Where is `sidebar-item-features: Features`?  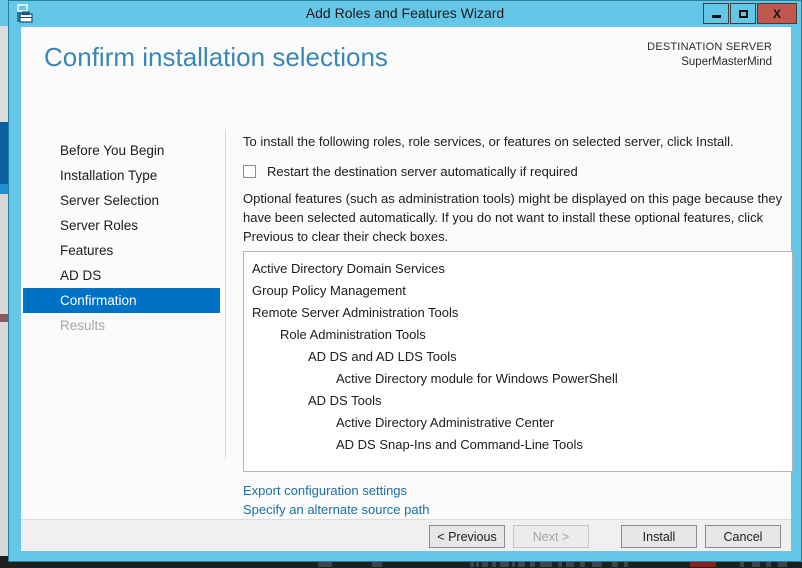 sidebar-item-features: Features is located at coordinates (121, 250).